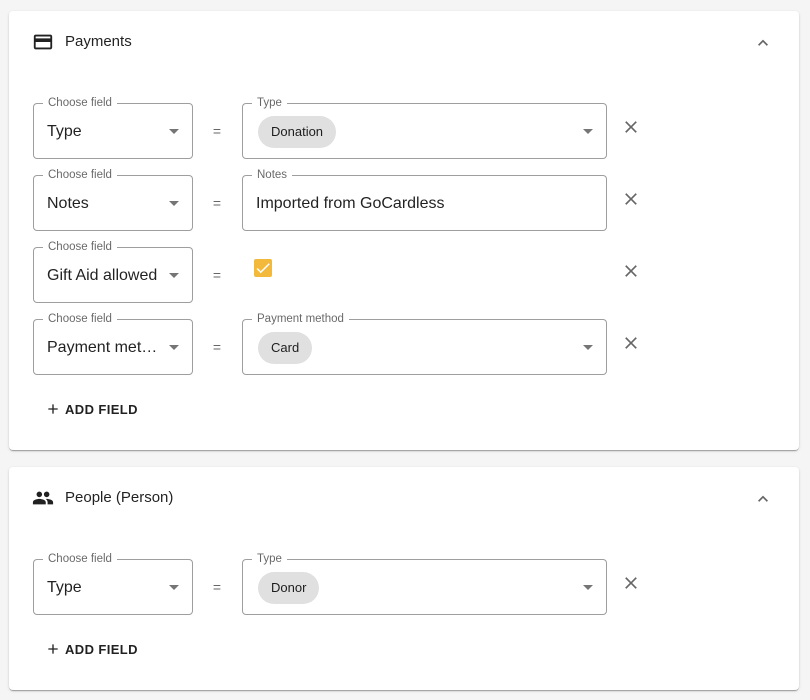  I want to click on value-chip: Donor, so click(289, 588).